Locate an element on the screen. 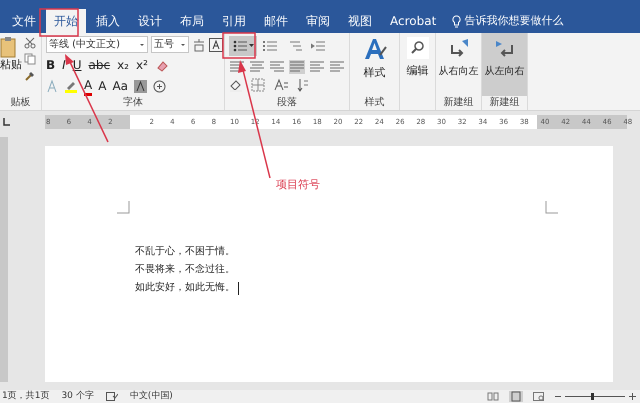 The width and height of the screenshot is (640, 403). bullet-list-icon is located at coordinates (239, 46).